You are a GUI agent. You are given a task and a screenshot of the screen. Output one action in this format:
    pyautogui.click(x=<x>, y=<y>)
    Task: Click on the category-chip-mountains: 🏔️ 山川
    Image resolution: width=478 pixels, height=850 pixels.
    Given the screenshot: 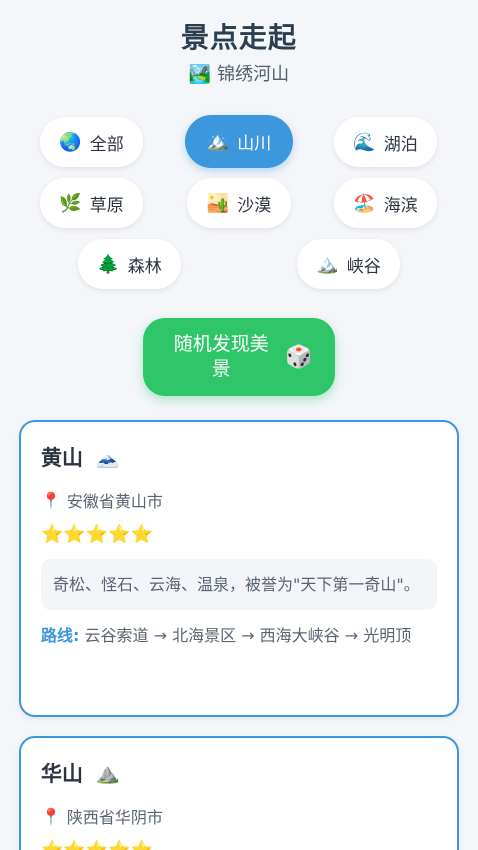 What is the action you would take?
    pyautogui.click(x=239, y=141)
    